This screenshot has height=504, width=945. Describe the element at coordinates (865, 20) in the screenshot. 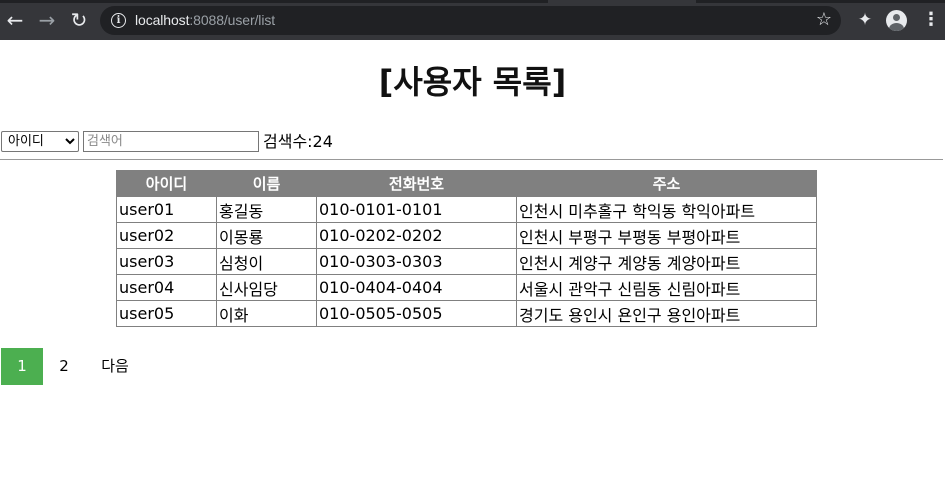

I see `extensions-puzzle-icon: ✦` at that location.